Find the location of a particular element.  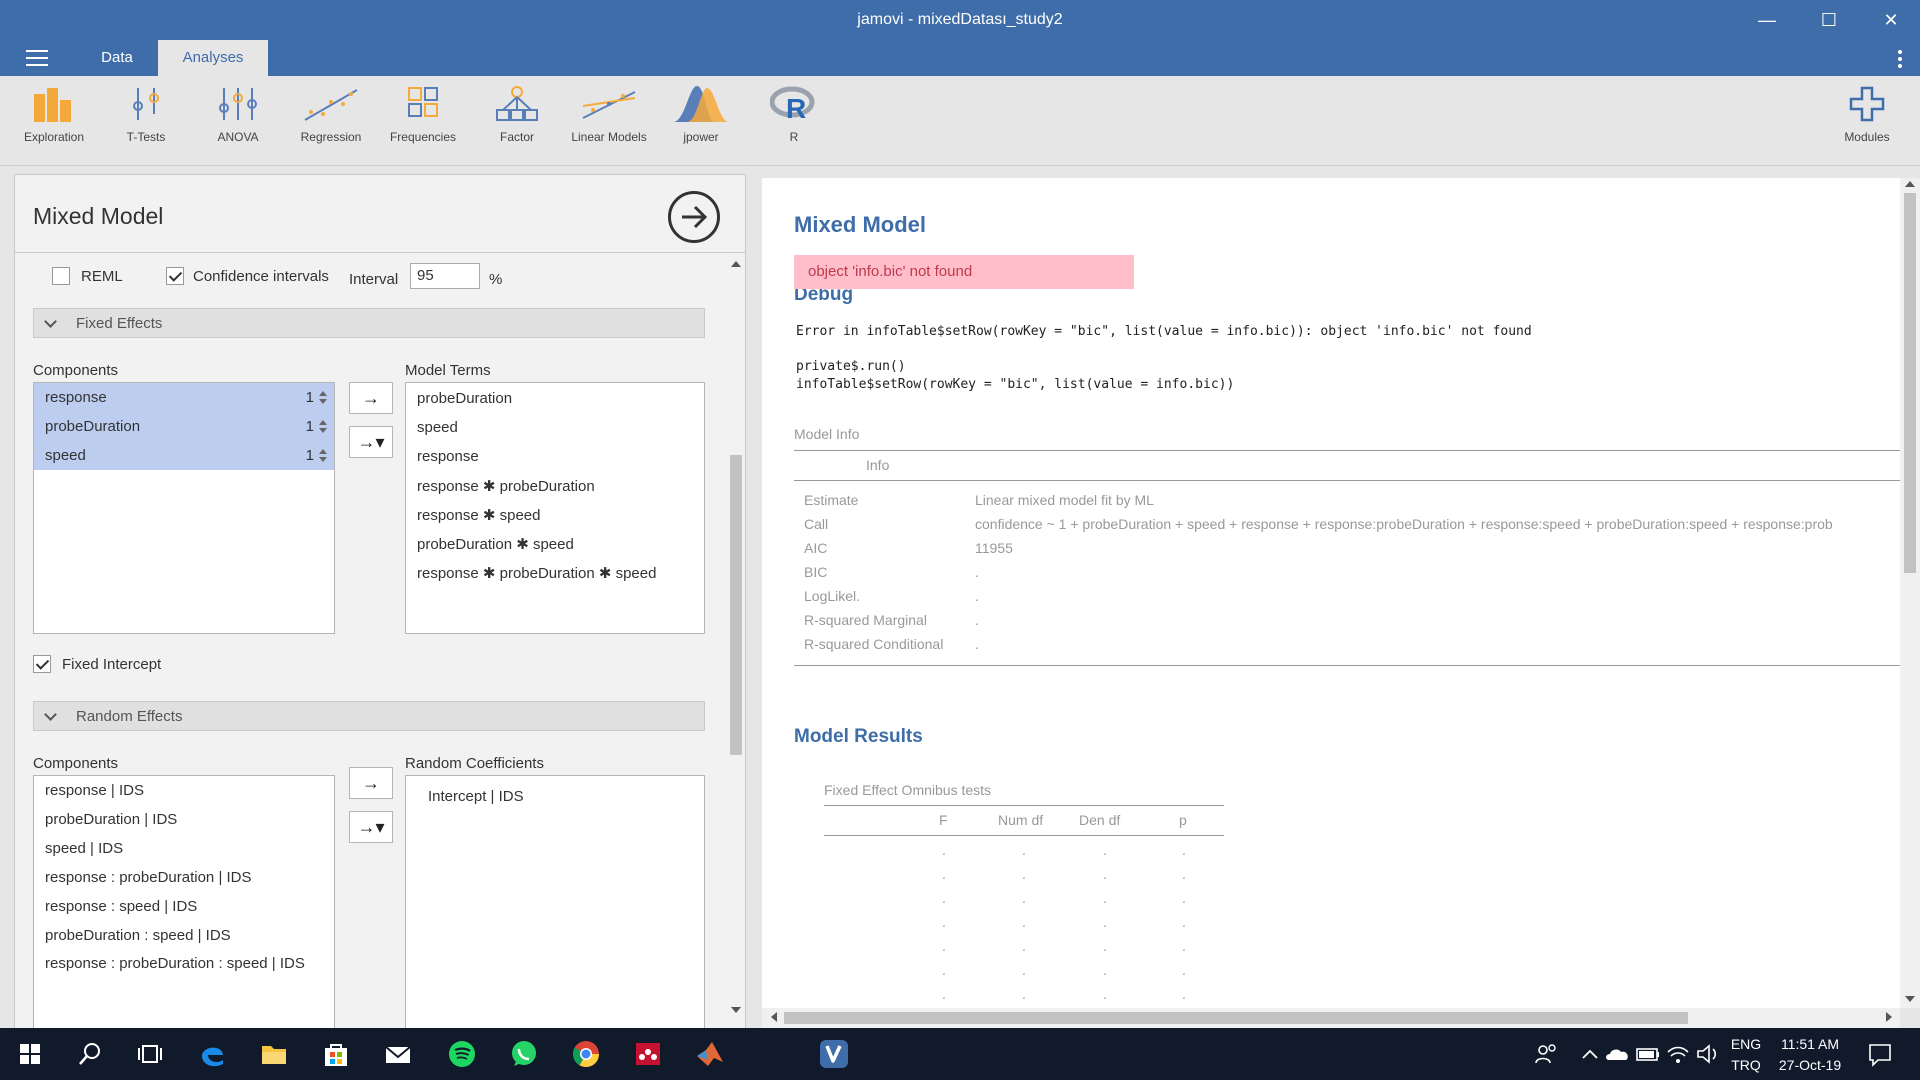

options-scrollbar is located at coordinates (735, 641).